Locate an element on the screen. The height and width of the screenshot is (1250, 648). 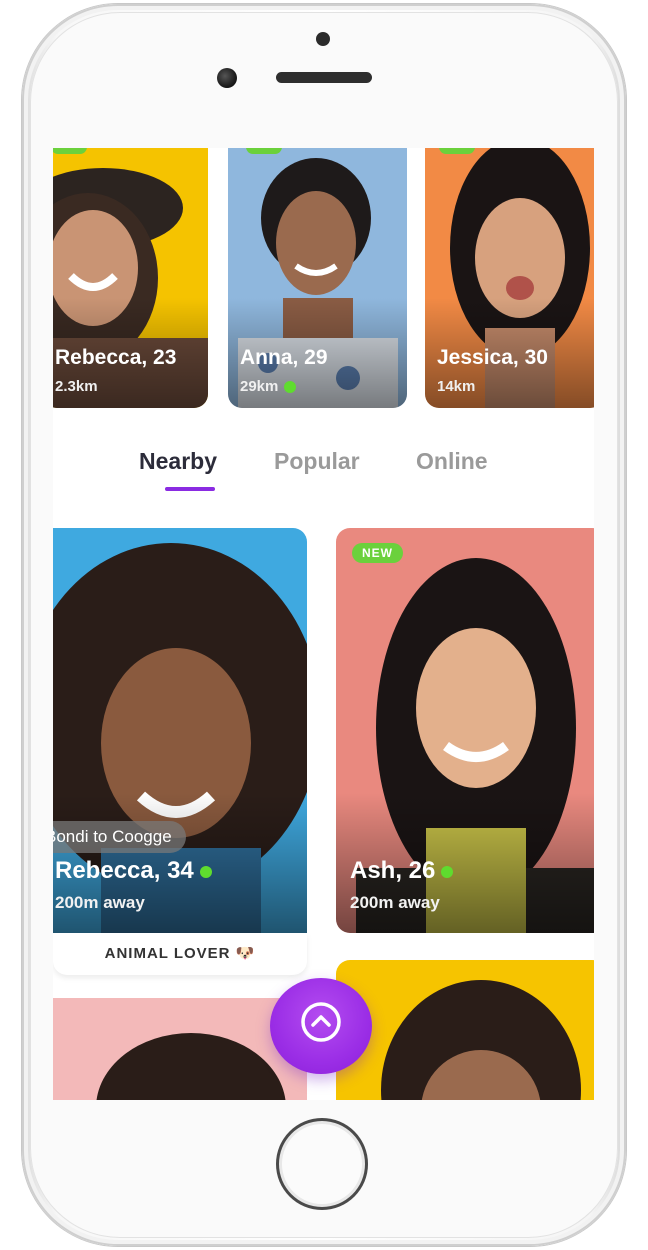
location-pill: Bondi to Coogge is located at coordinates (119, 837).